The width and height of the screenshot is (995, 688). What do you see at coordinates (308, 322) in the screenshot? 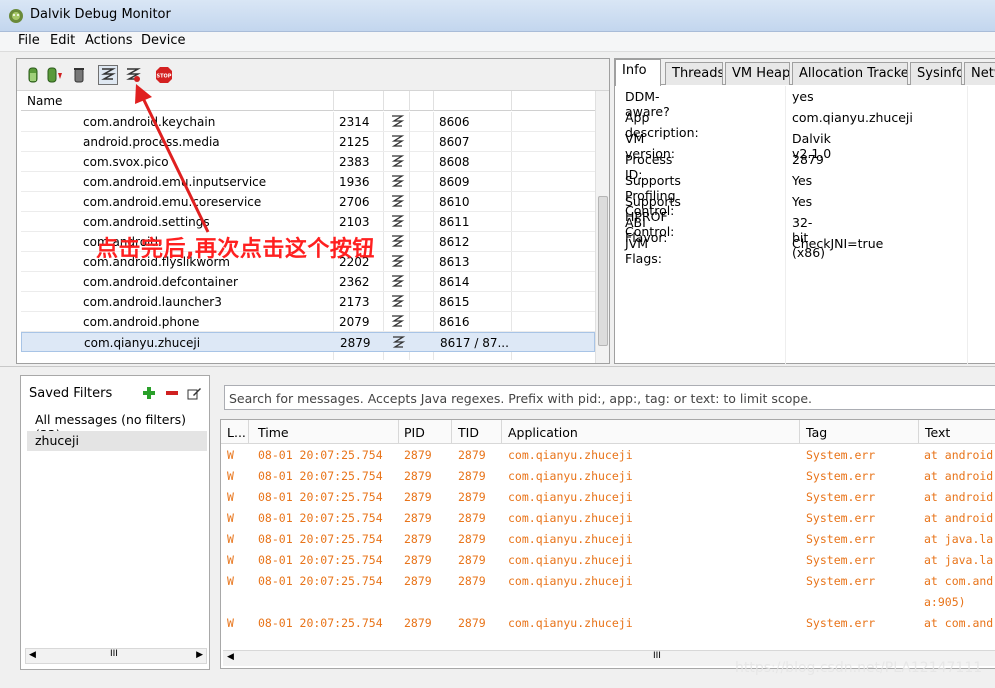
I see `process-row: com.android.phone 2079 8616` at bounding box center [308, 322].